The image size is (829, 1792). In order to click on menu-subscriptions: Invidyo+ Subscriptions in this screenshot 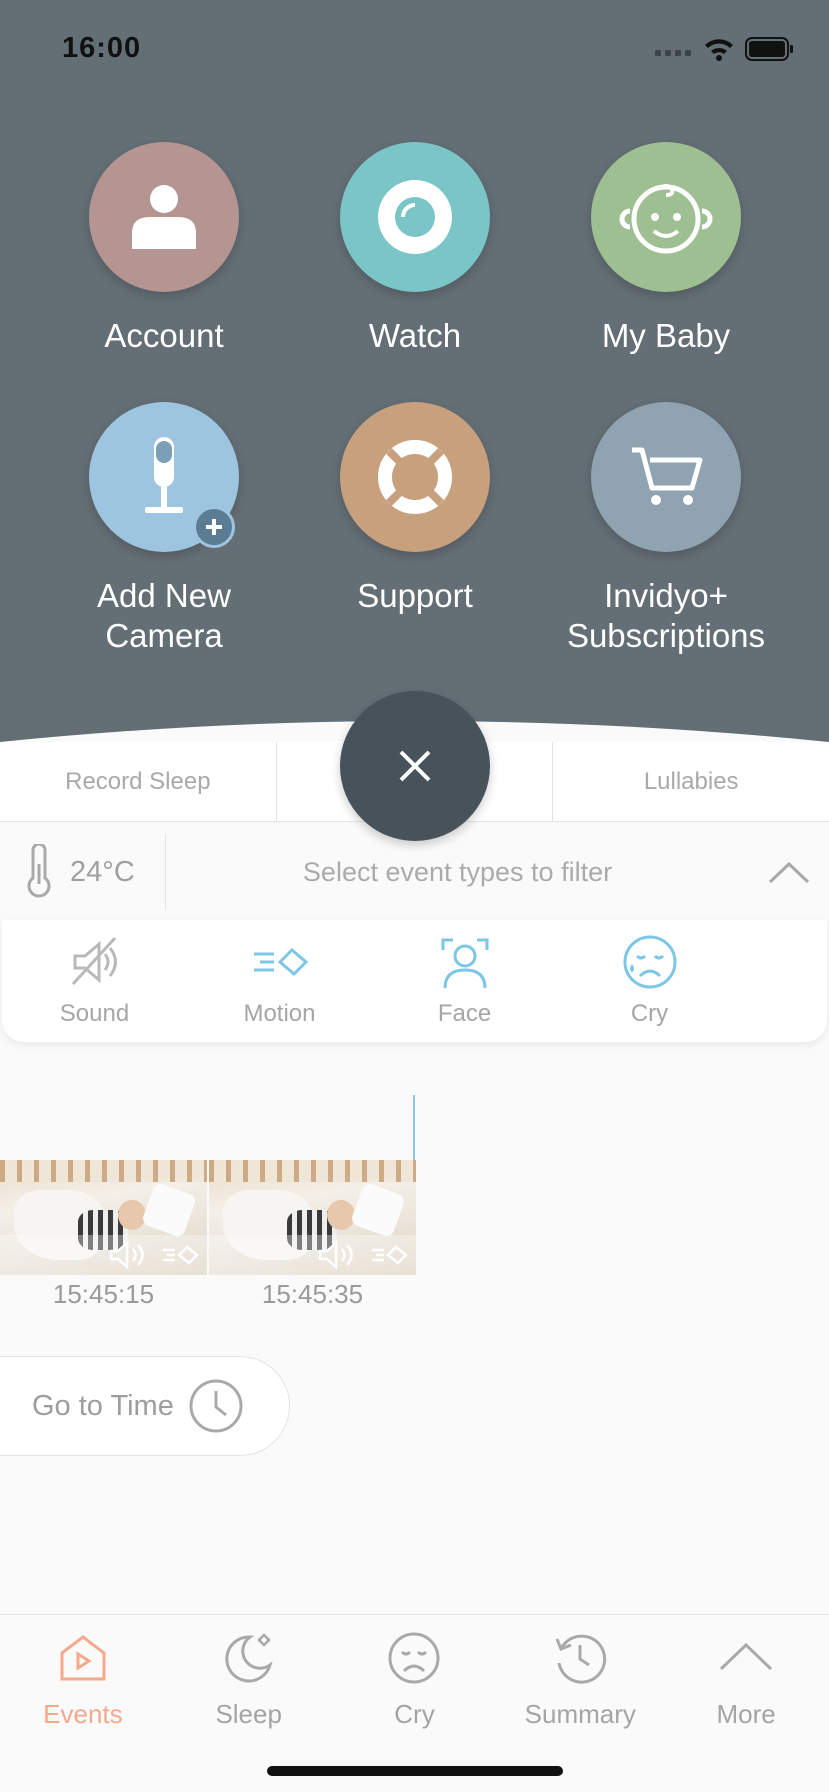, I will do `click(666, 529)`.